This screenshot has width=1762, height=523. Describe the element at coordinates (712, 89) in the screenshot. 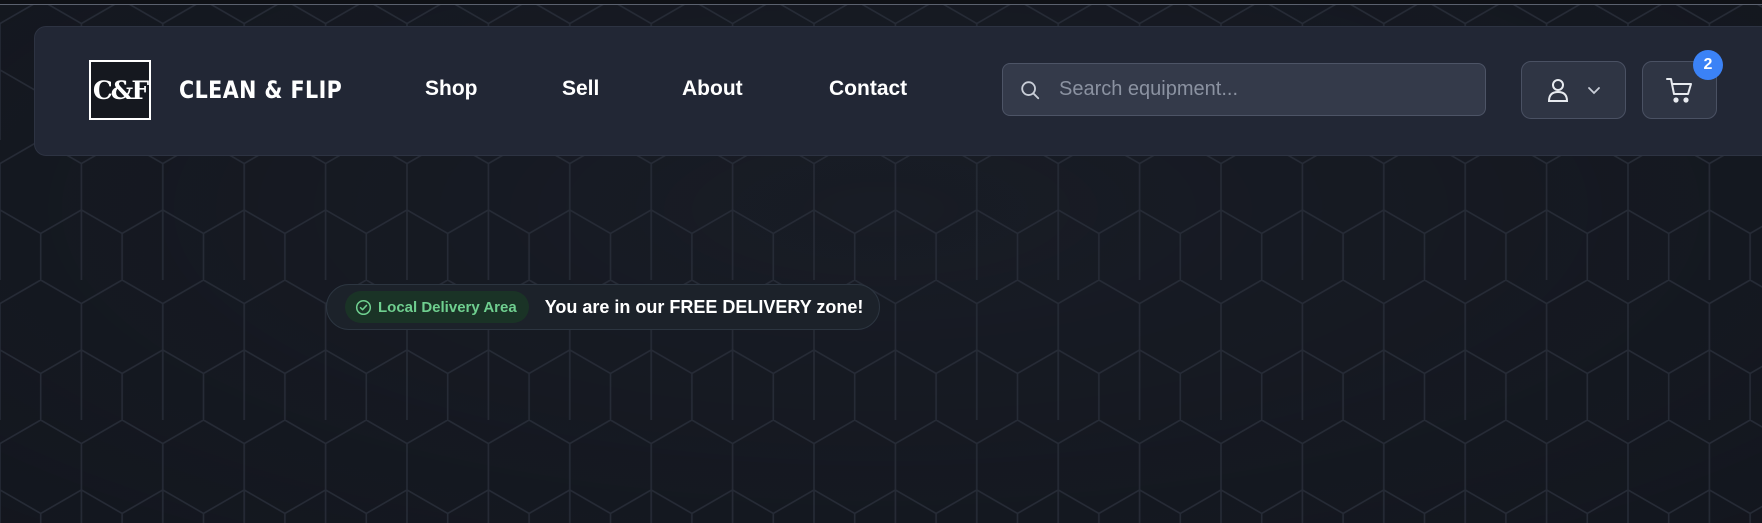

I see `nav-item-about: About` at that location.